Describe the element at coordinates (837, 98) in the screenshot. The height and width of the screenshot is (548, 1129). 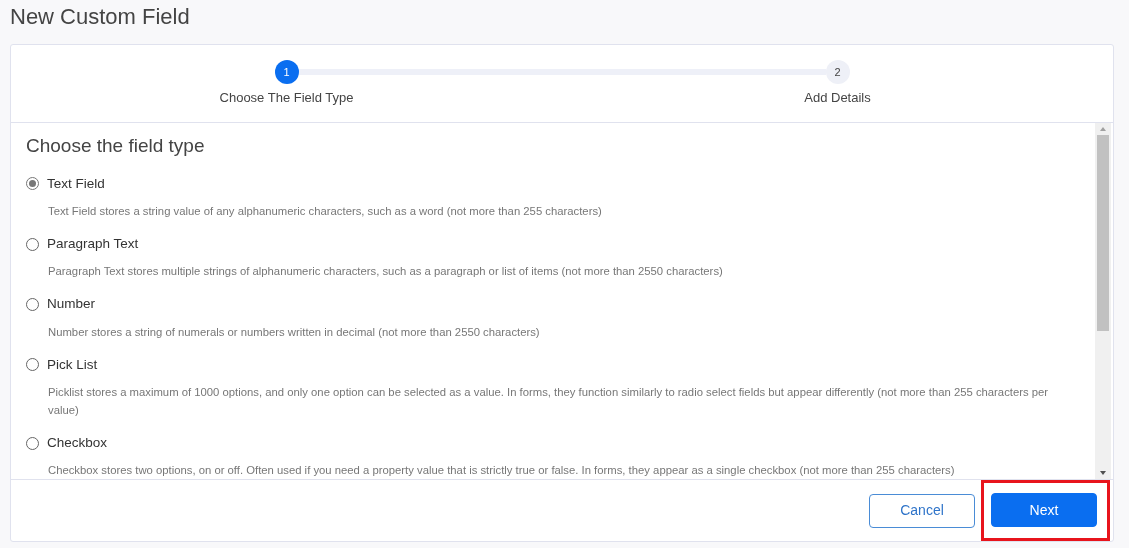
I see `step-label: Add Details` at that location.